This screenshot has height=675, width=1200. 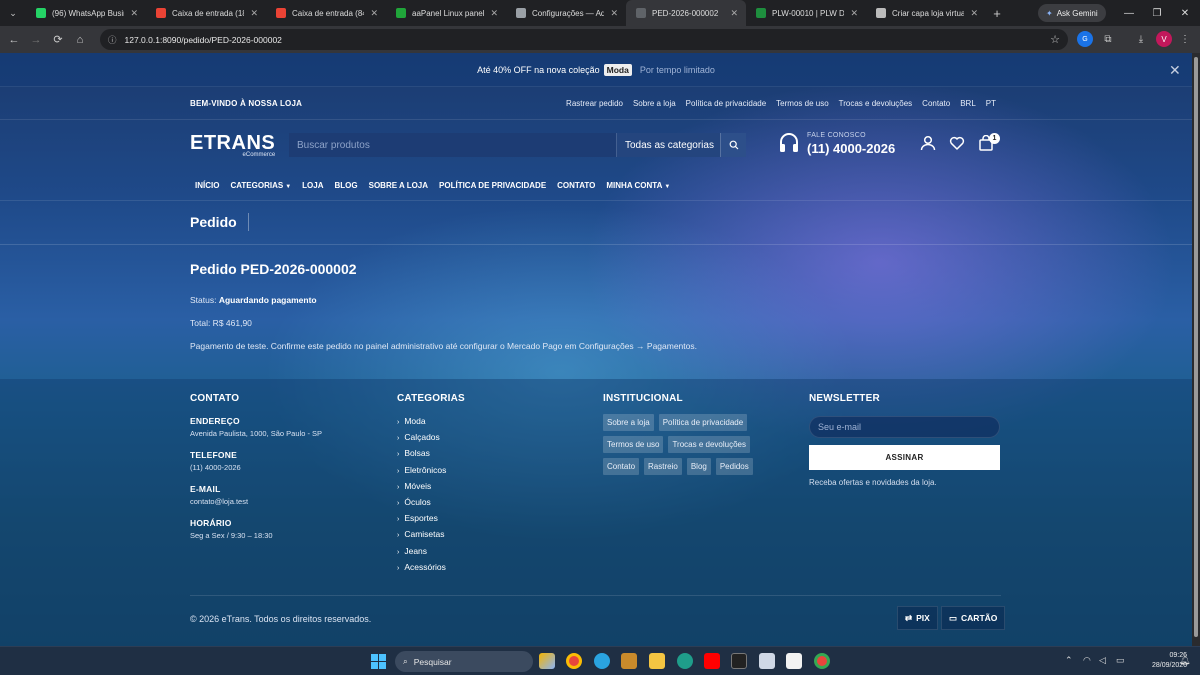 I want to click on taskbar-search: ⌕ Pesquisar, so click(x=464, y=661).